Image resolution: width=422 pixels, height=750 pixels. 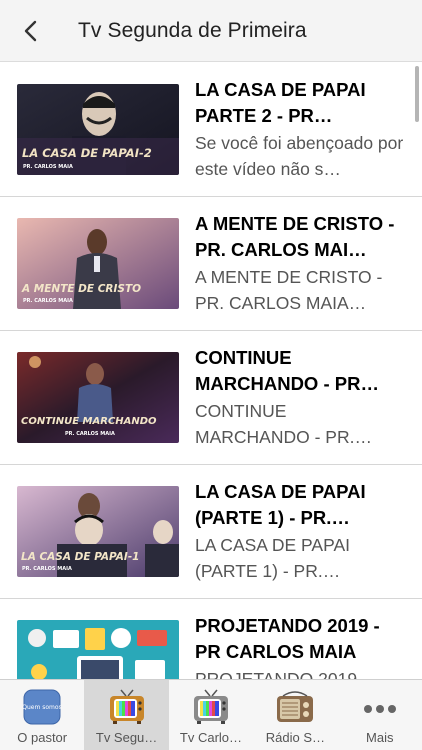 I want to click on tab-label: O pastor, so click(x=42, y=737).